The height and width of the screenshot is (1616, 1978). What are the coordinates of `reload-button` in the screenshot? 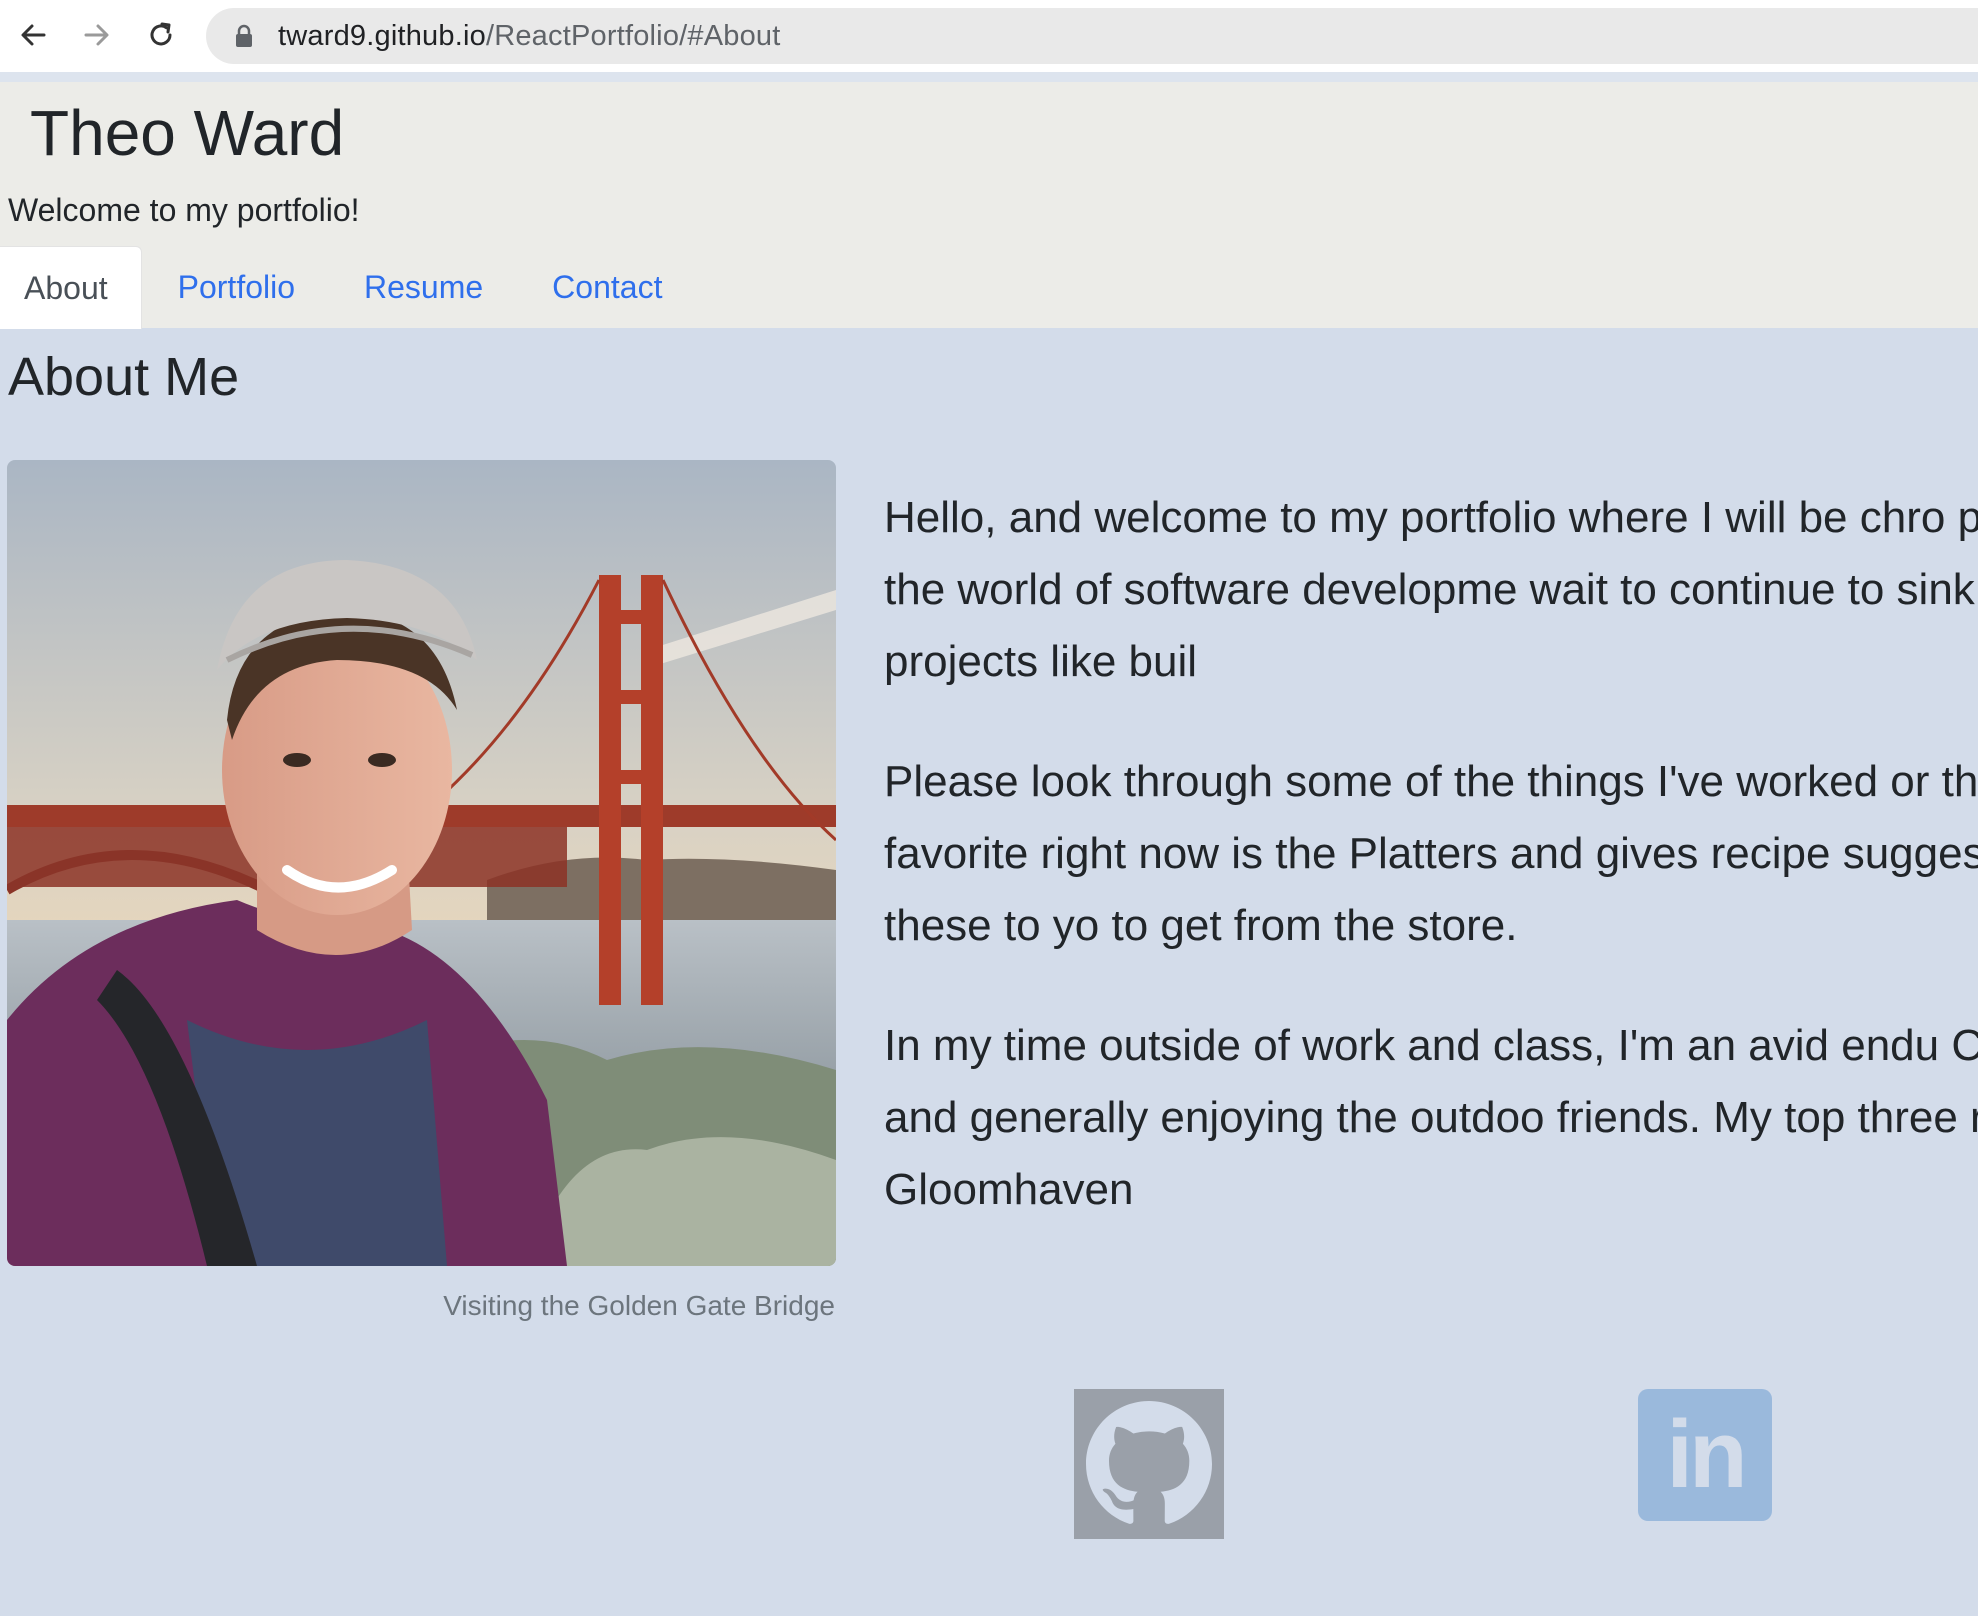 It's located at (161, 35).